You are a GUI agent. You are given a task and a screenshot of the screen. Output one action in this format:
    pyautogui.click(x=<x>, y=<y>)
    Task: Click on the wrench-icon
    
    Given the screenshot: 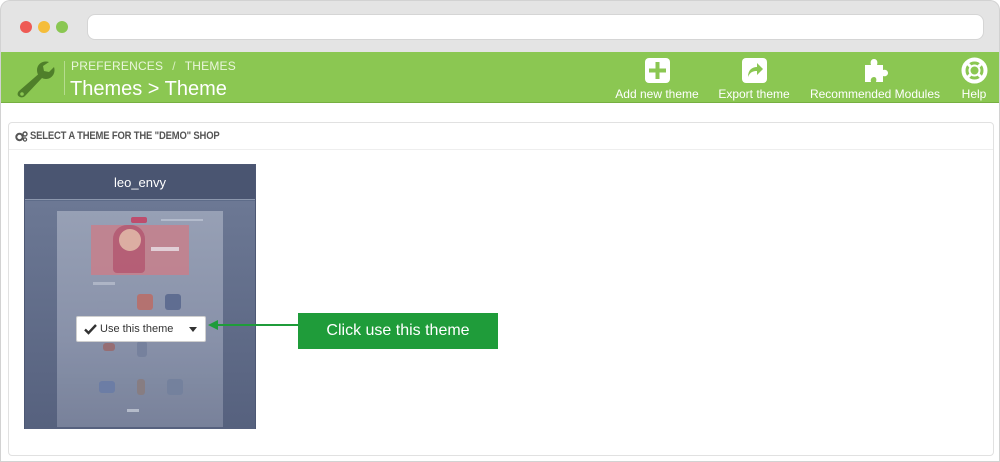 What is the action you would take?
    pyautogui.click(x=36, y=79)
    